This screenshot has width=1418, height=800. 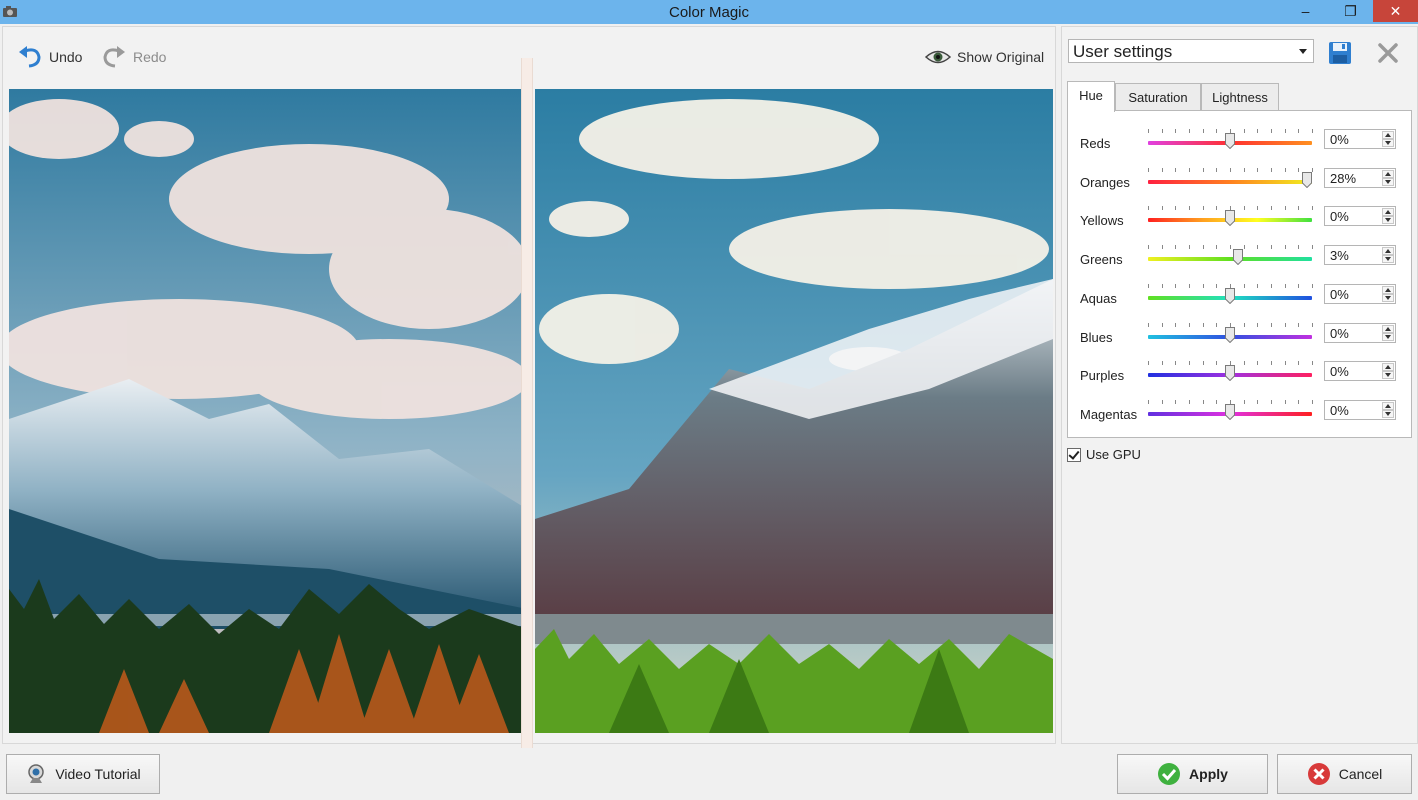 I want to click on redo-icon, so click(x=114, y=57).